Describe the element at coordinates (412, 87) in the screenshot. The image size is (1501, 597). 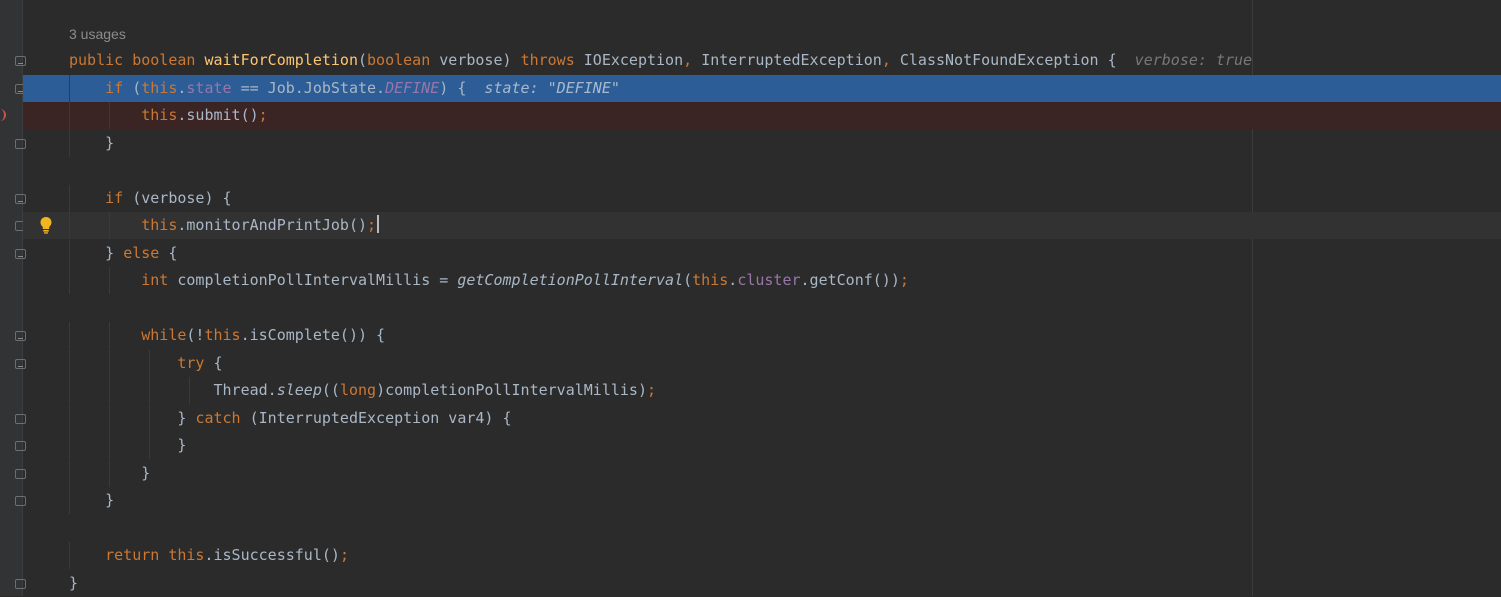
I see `code-token: DEFINE` at that location.